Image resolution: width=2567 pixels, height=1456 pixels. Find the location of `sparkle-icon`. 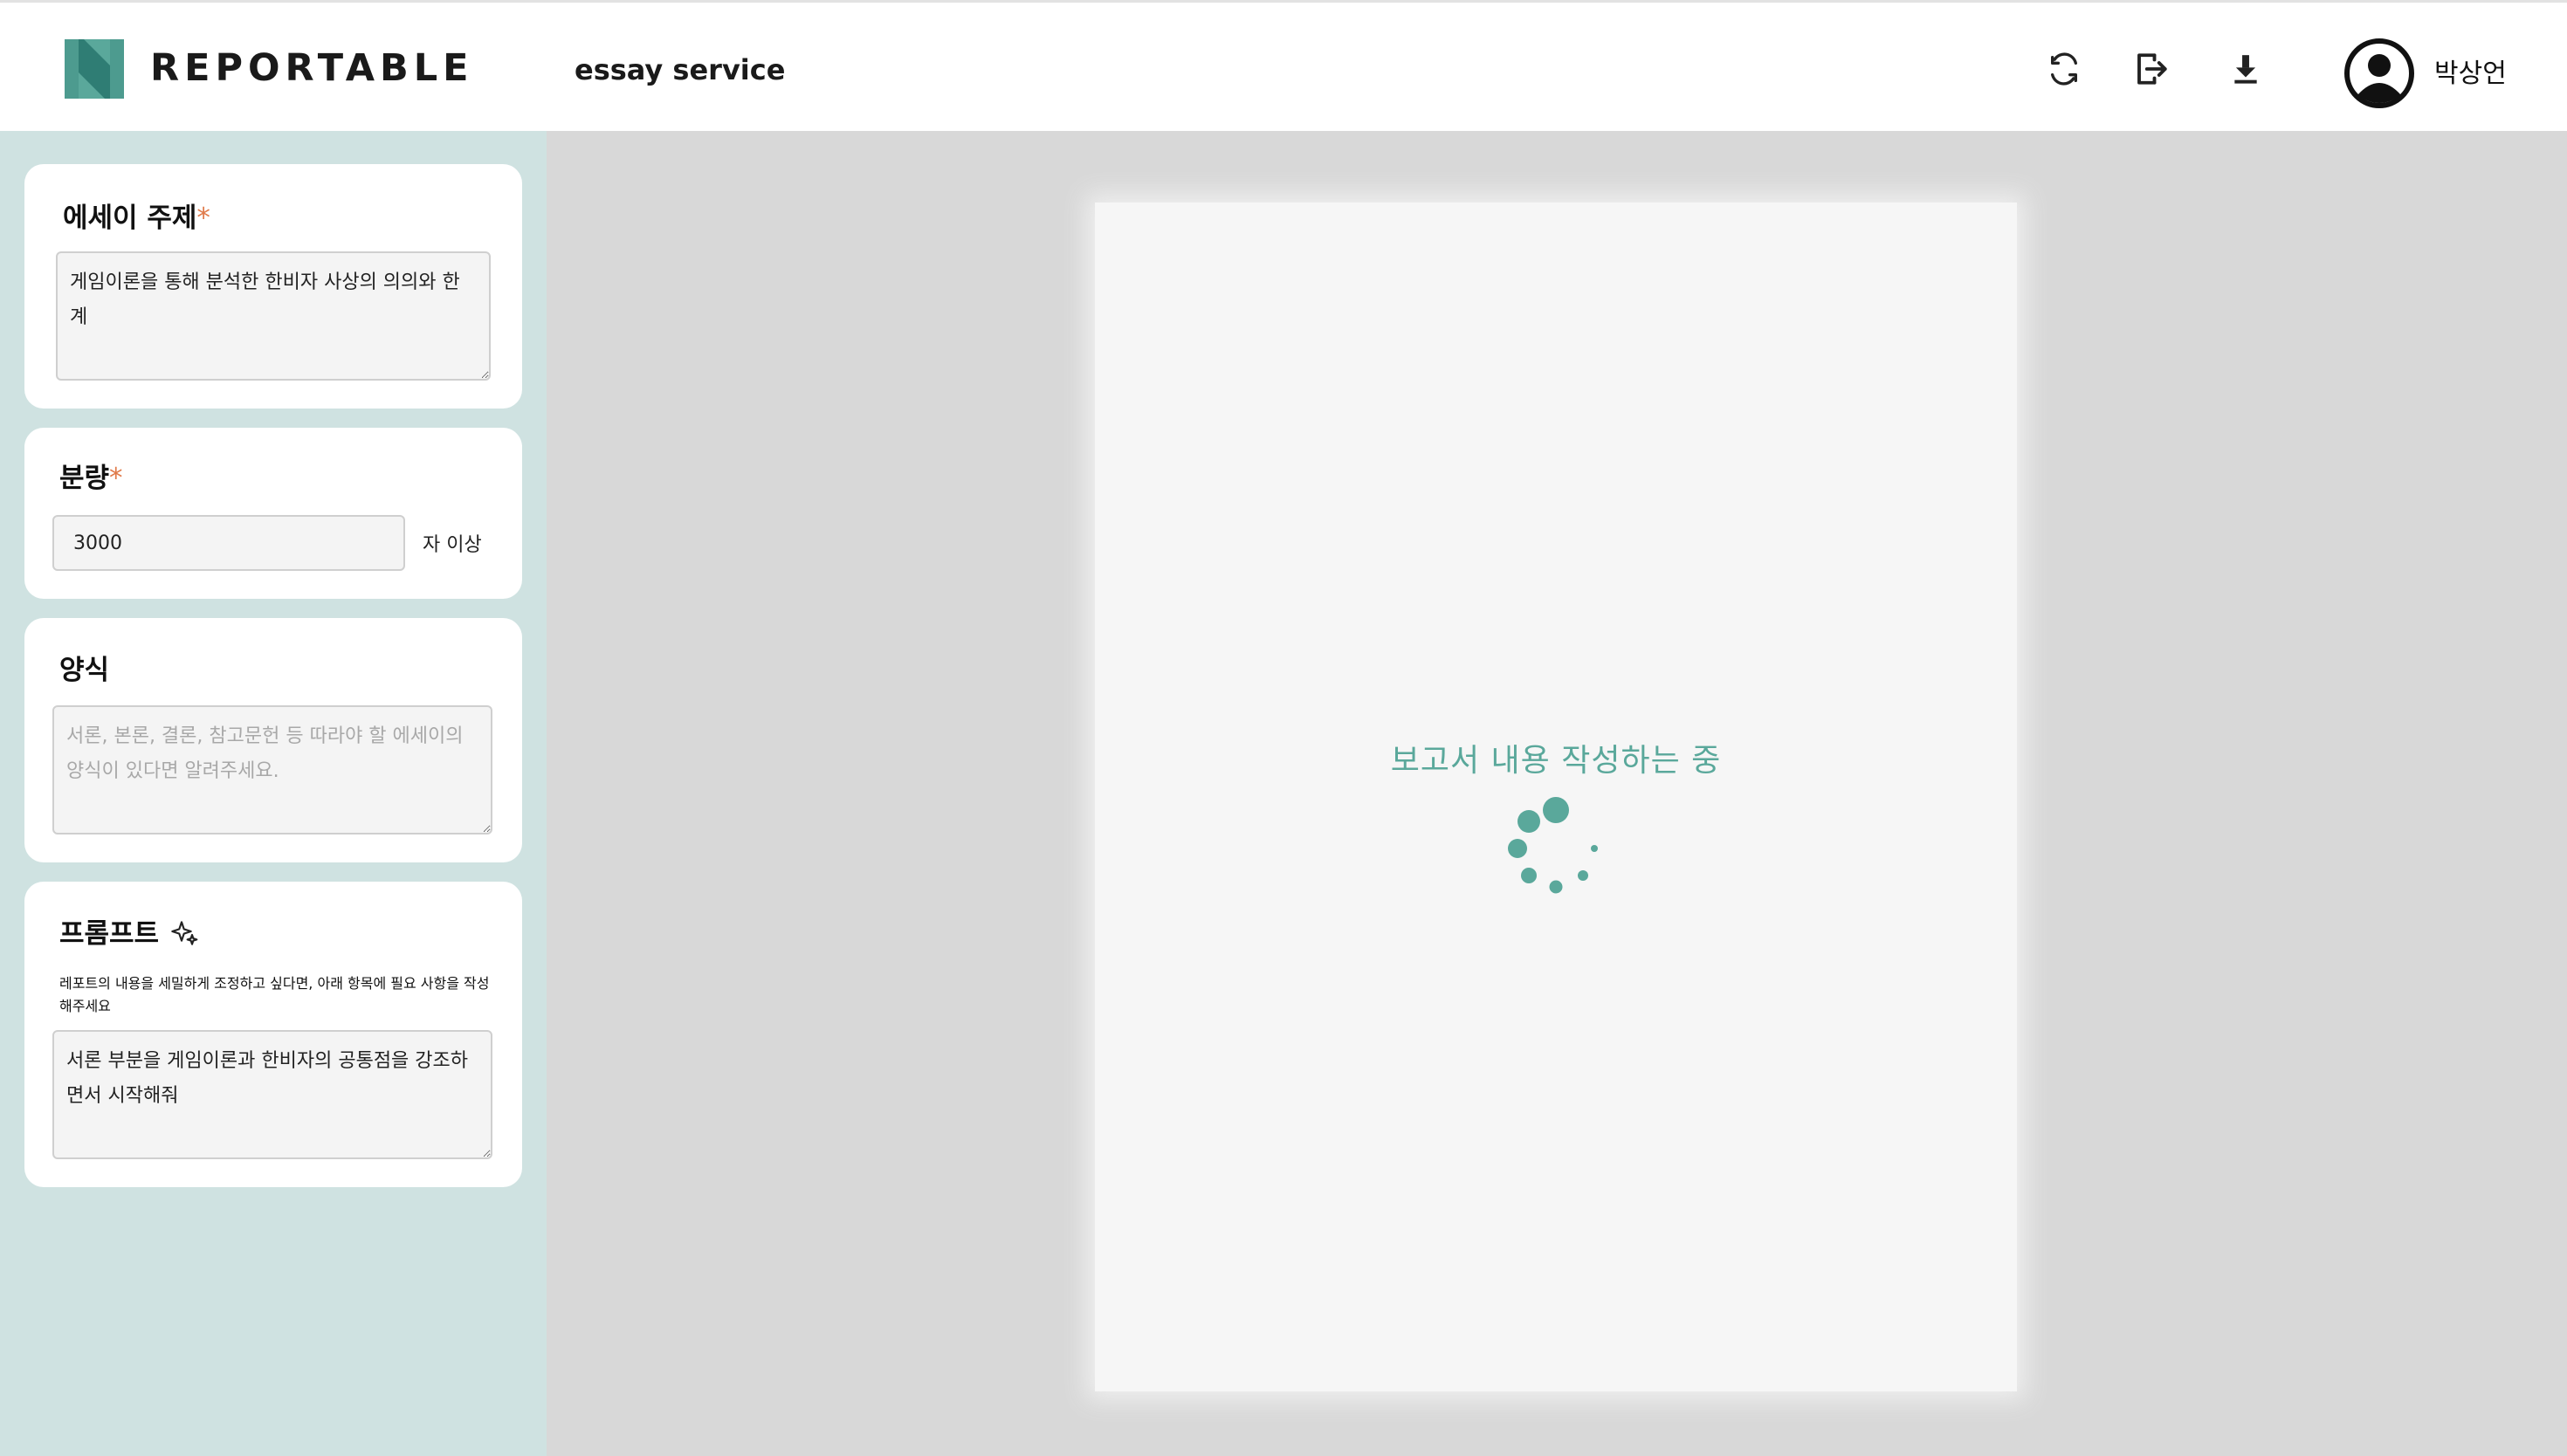

sparkle-icon is located at coordinates (185, 931).